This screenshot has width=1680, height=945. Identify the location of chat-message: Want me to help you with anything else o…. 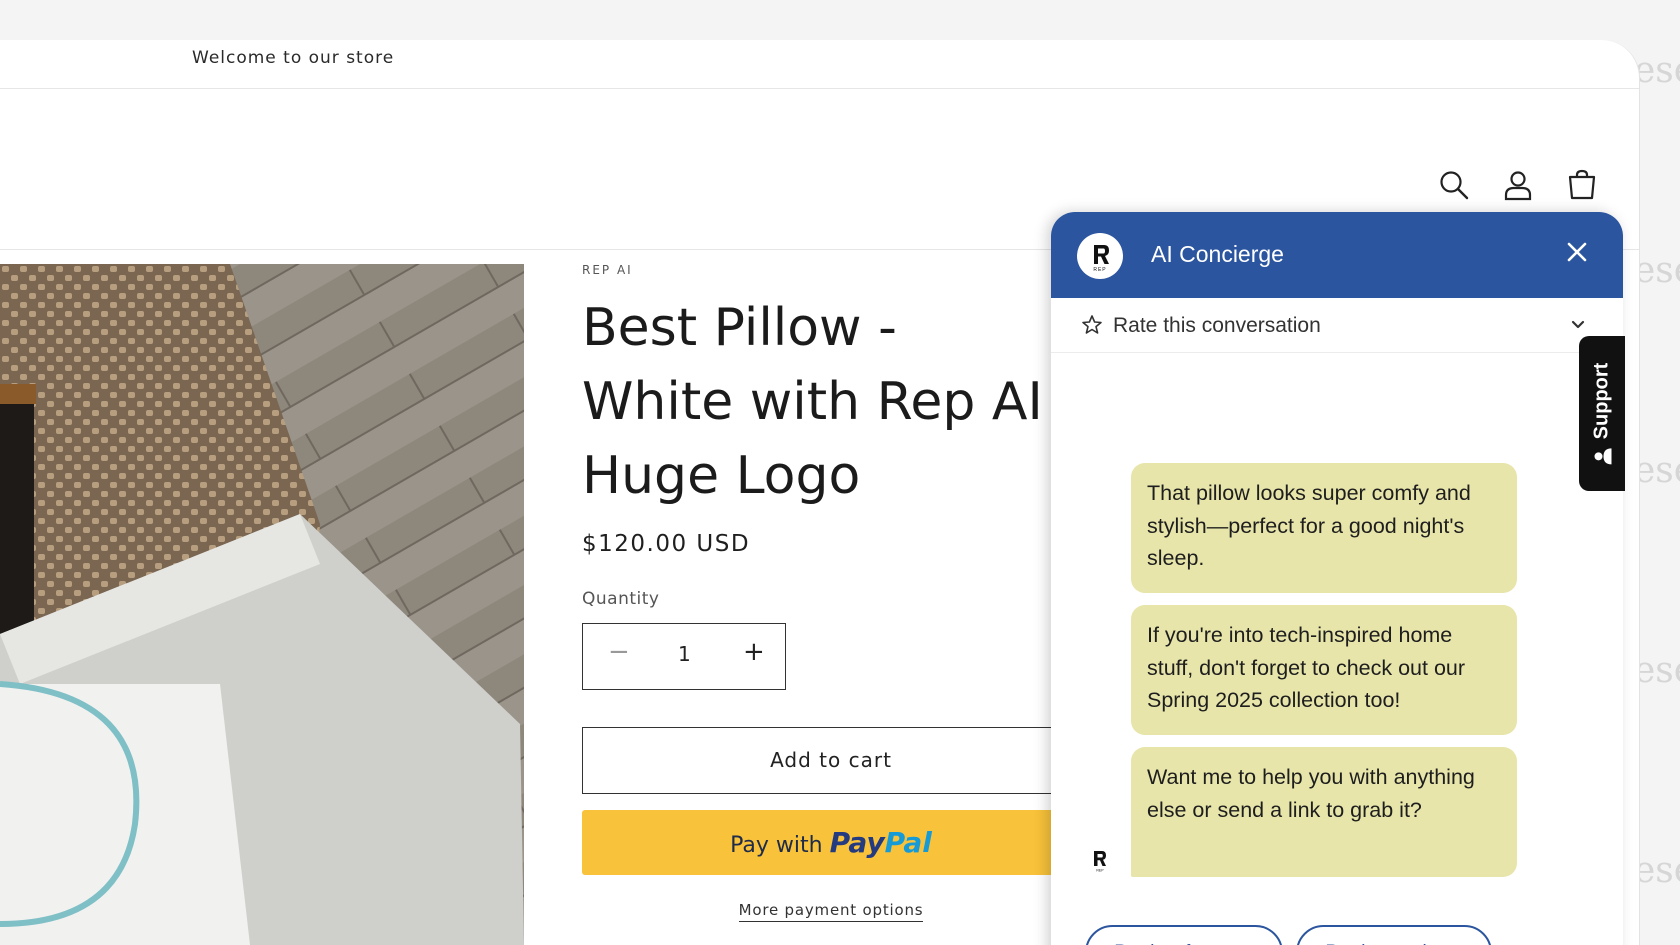
(1324, 812).